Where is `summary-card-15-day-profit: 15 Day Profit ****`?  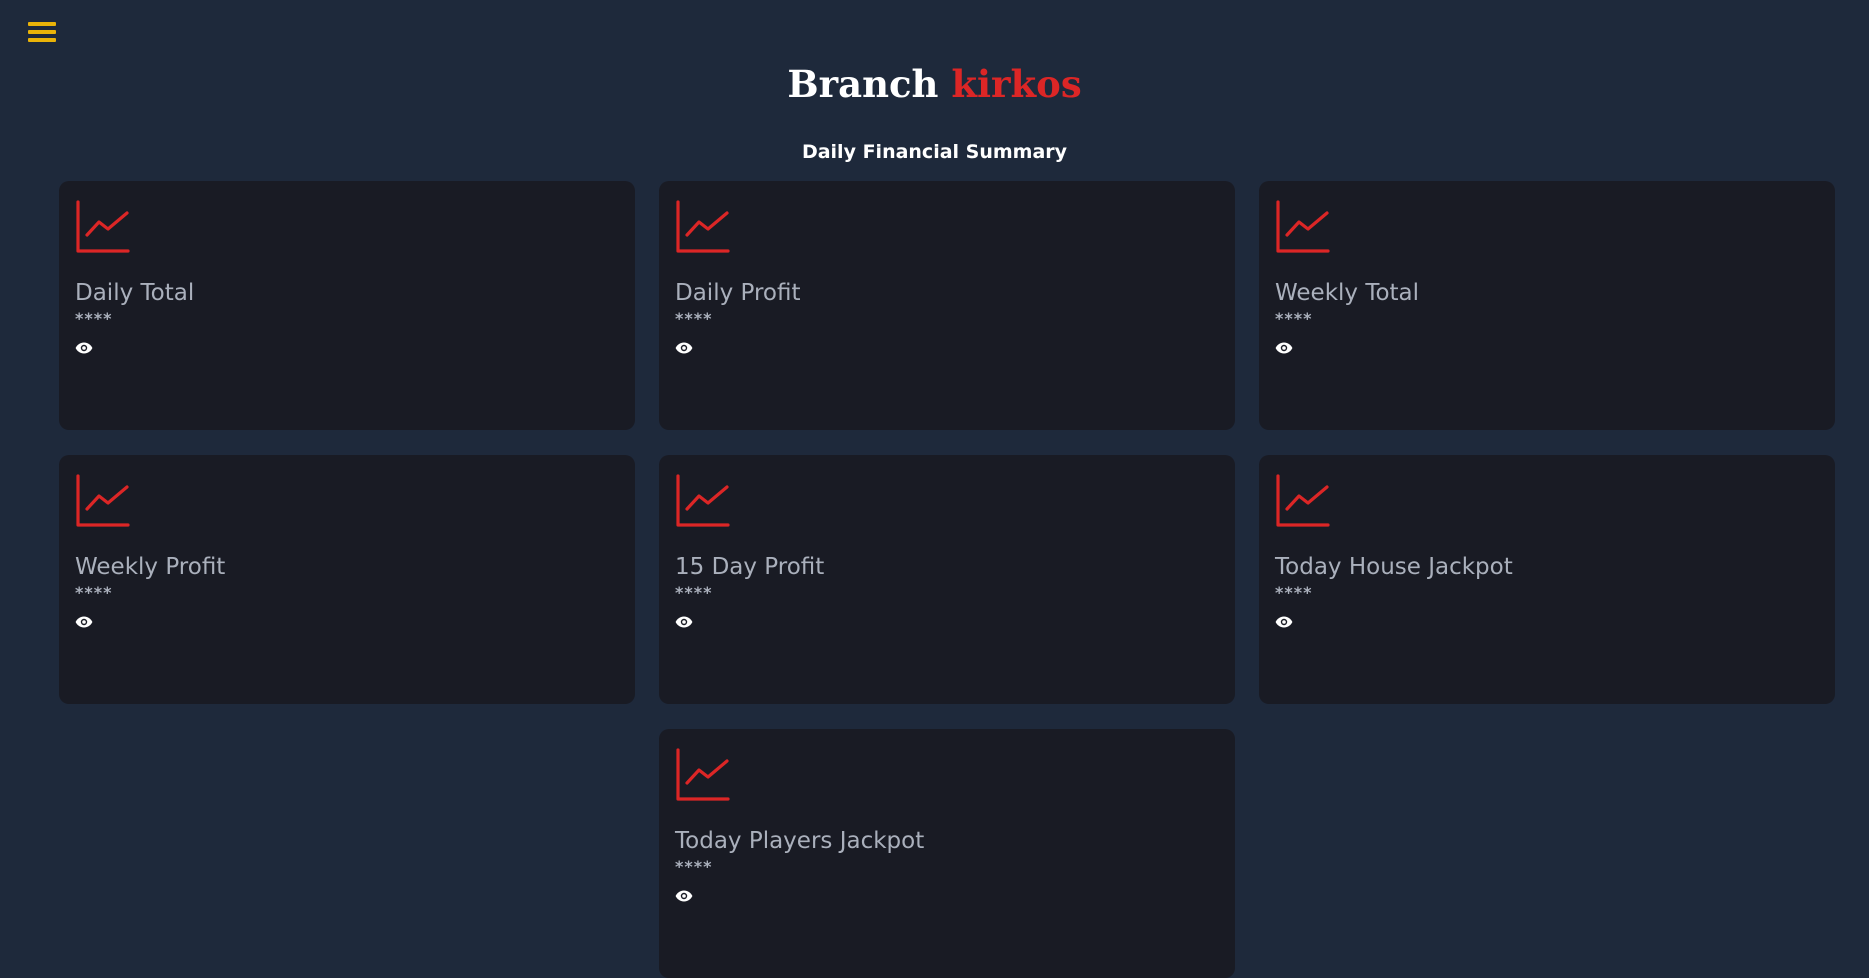 summary-card-15-day-profit: 15 Day Profit **** is located at coordinates (947, 579).